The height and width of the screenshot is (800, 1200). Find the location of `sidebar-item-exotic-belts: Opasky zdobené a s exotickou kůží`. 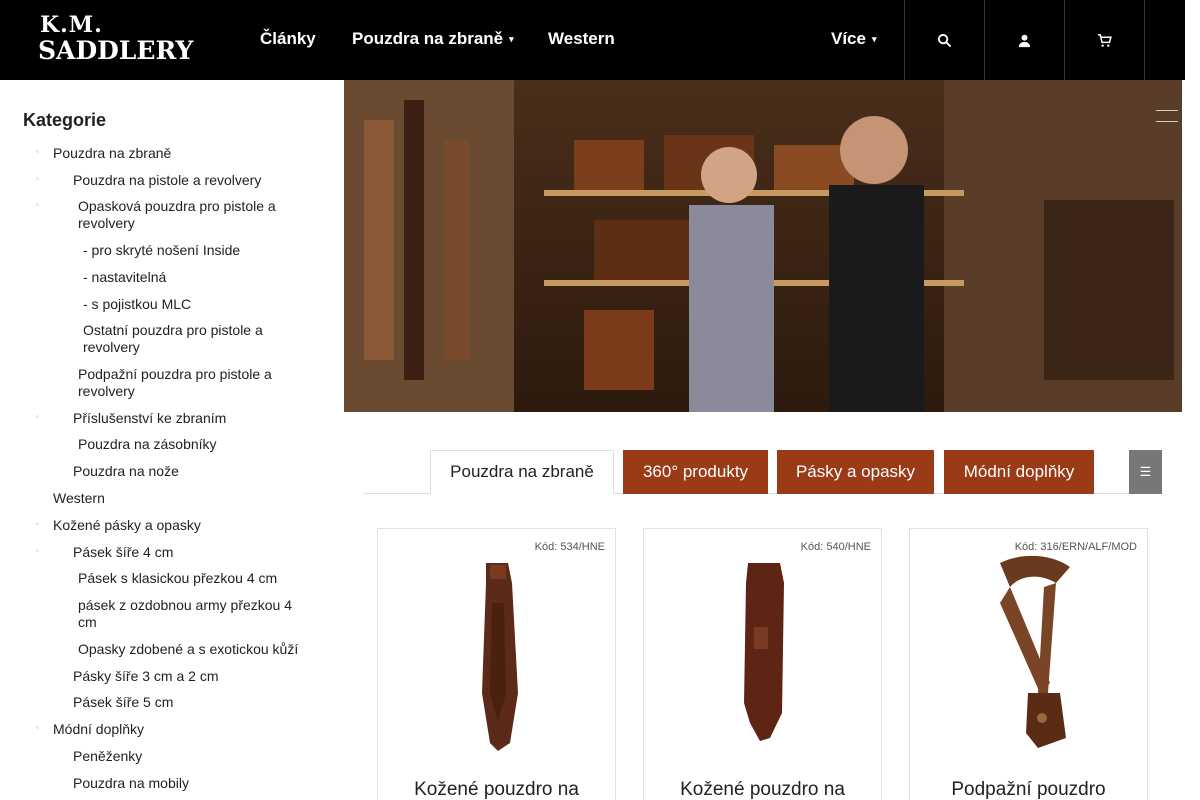

sidebar-item-exotic-belts: Opasky zdobené a s exotickou kůží is located at coordinates (188, 649).